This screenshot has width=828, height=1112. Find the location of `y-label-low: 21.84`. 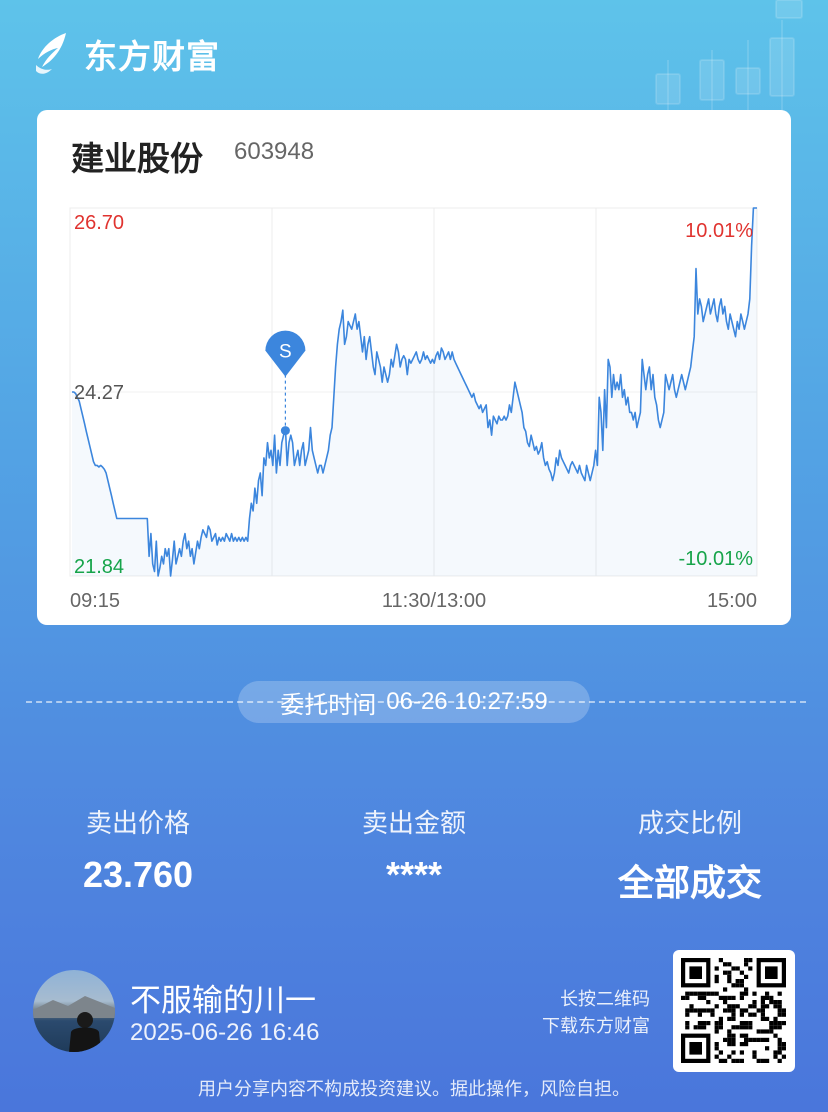

y-label-low: 21.84 is located at coordinates (99, 567).